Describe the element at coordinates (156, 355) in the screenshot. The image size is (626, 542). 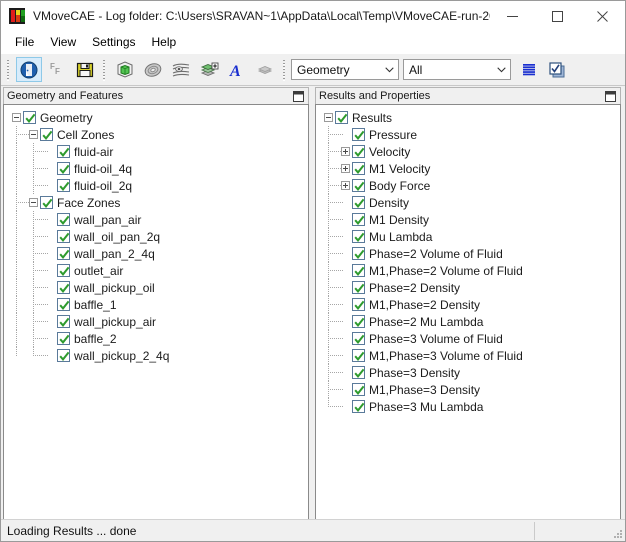
I see `tree-item: wall_pickup_2_4q` at that location.